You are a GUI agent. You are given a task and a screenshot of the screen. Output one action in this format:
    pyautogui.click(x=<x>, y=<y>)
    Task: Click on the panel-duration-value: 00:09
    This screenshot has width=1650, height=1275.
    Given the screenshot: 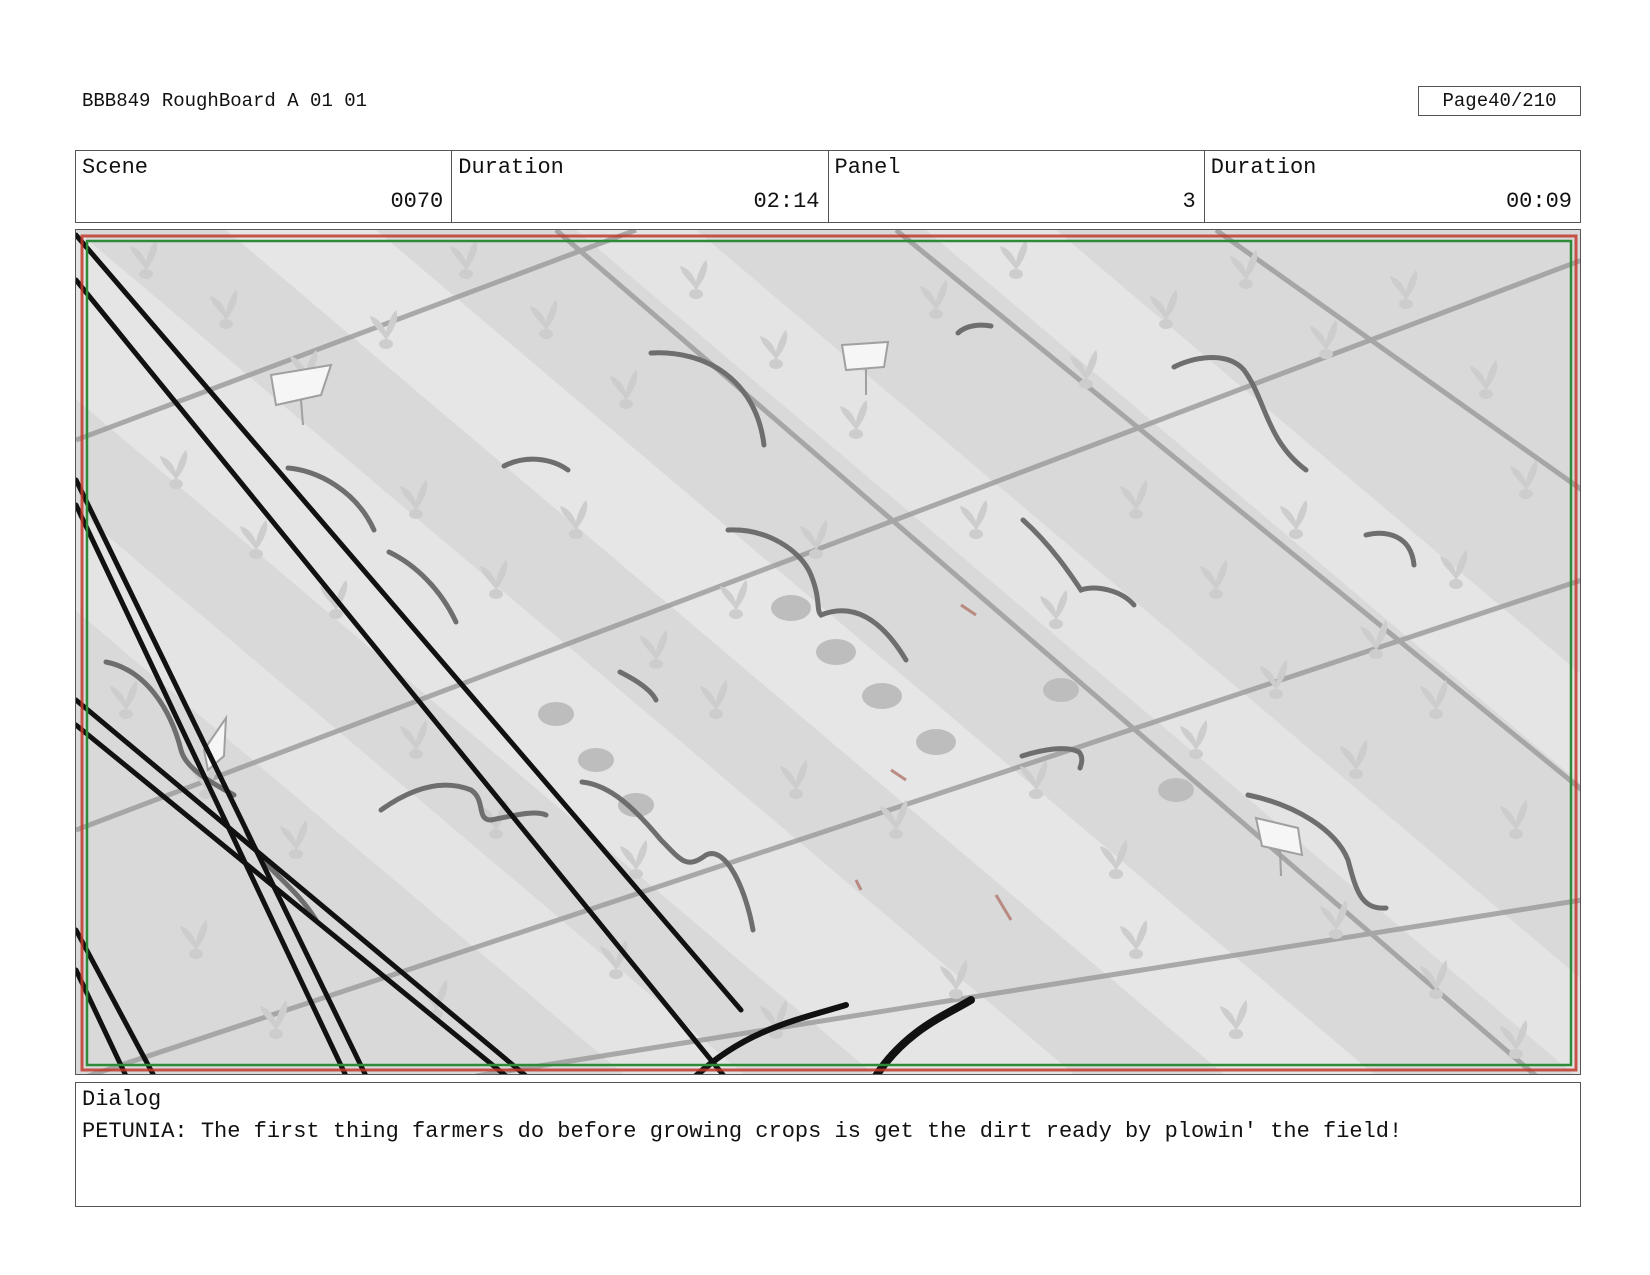 What is the action you would take?
    pyautogui.click(x=1538, y=201)
    